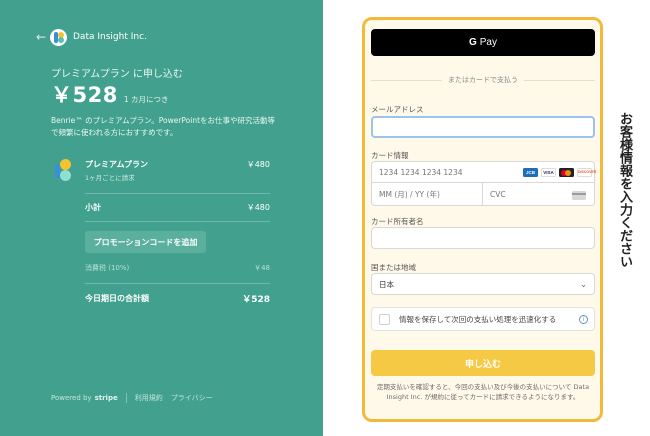 This screenshot has height=436, width=650. What do you see at coordinates (192, 398) in the screenshot?
I see `privacy-link: プライバシー` at bounding box center [192, 398].